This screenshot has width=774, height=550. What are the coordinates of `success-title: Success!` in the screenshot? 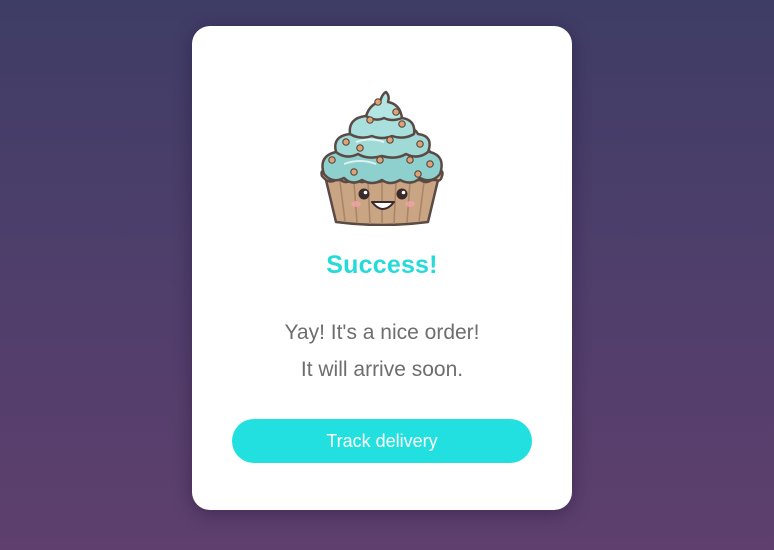 It's located at (382, 265).